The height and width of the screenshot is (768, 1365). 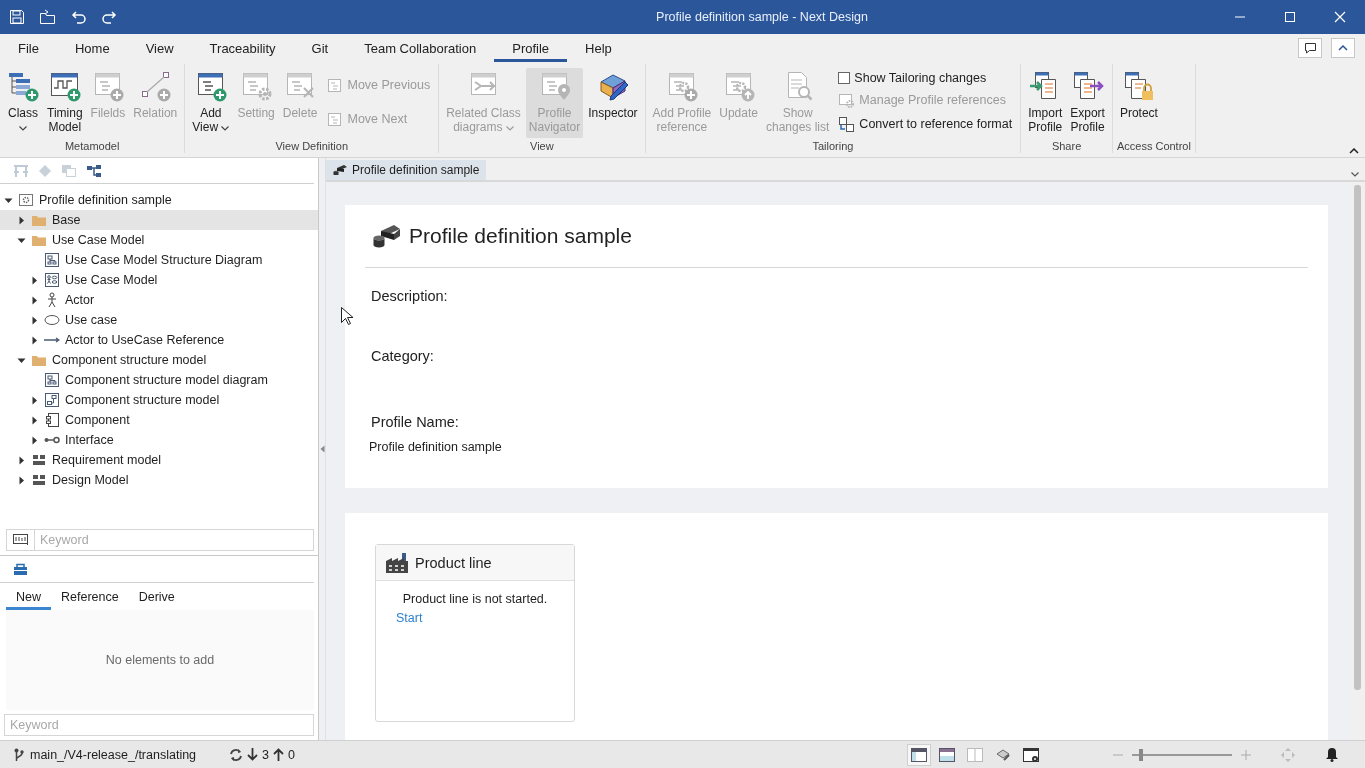 I want to click on tree-item: Component, so click(x=159, y=420).